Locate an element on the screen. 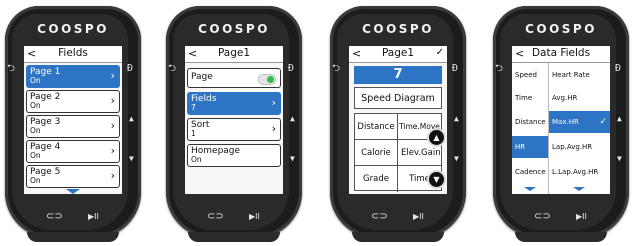 Image resolution: width=639 pixels, height=246 pixels. selected-check-icon: ✓ is located at coordinates (603, 122).